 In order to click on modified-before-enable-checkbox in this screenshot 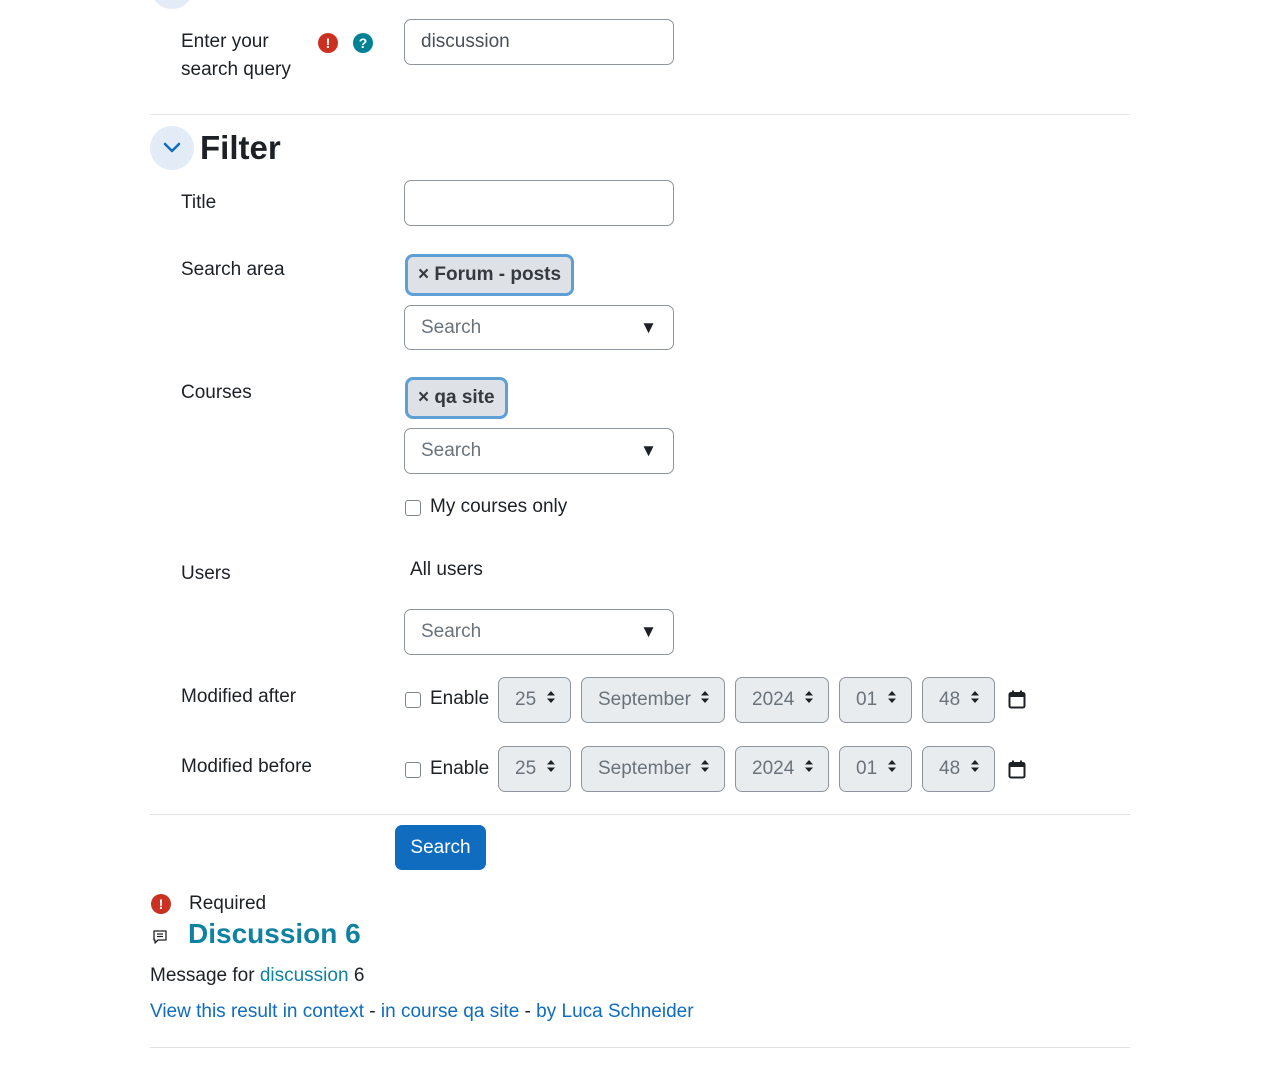, I will do `click(413, 770)`.